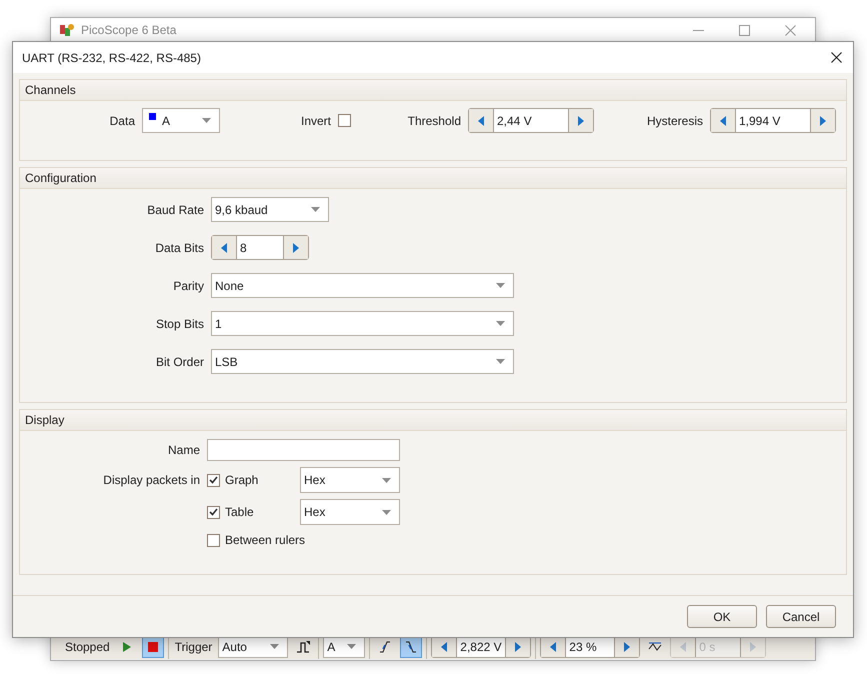 This screenshot has width=867, height=679. Describe the element at coordinates (175, 210) in the screenshot. I see `field-label: Baud Rate` at that location.